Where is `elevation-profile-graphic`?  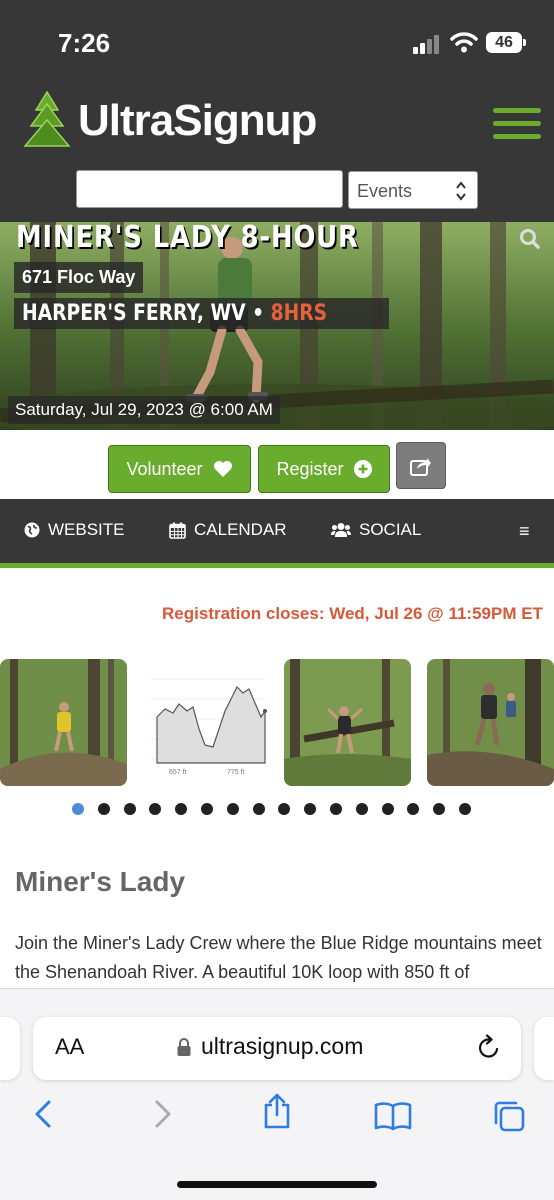
elevation-profile-graphic is located at coordinates (206, 722).